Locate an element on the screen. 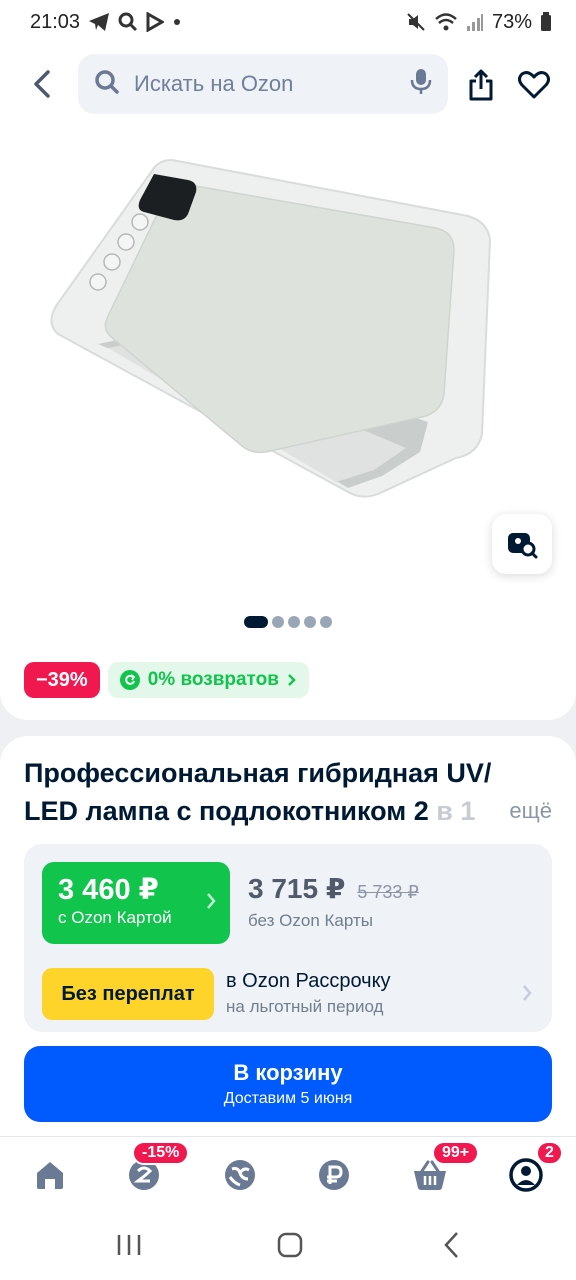 The height and width of the screenshot is (1280, 576). home-square-icon is located at coordinates (290, 1245).